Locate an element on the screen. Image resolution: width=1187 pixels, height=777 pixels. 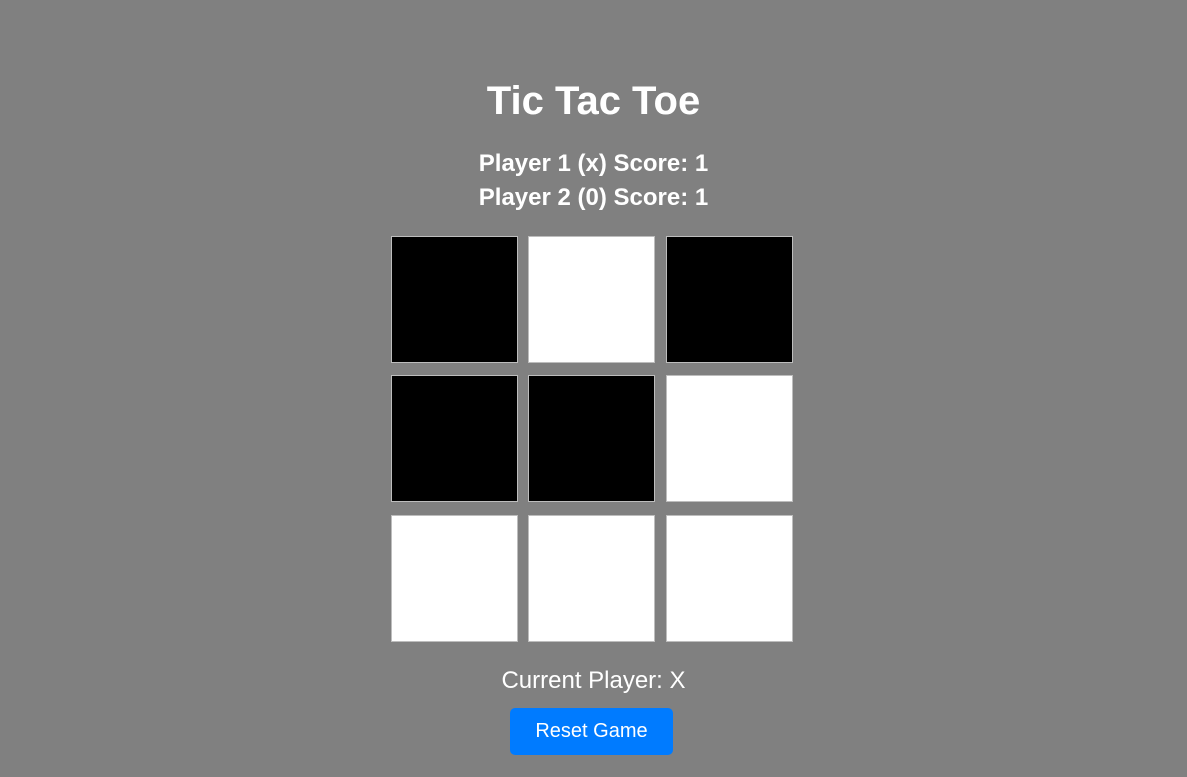
player2-score: Player 2 (0) Score: 1 is located at coordinates (593, 197).